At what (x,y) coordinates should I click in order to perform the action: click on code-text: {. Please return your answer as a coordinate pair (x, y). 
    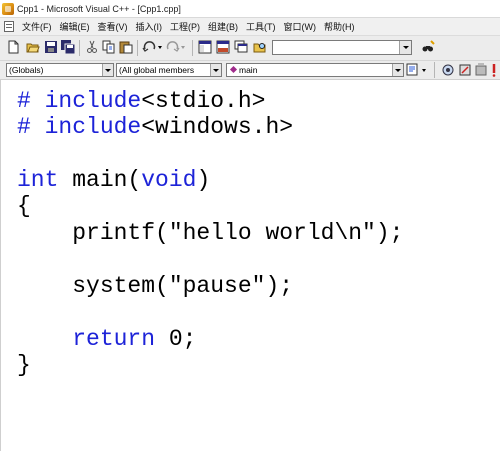
    Looking at the image, I should click on (24, 206).